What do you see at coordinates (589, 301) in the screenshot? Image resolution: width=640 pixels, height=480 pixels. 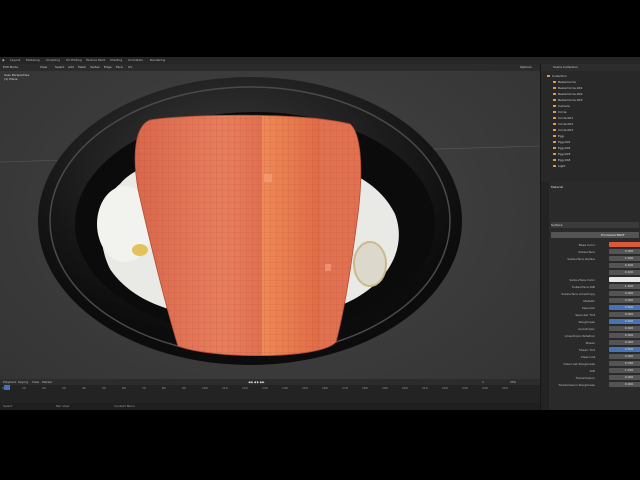 I see `property-label: Metallic` at bounding box center [589, 301].